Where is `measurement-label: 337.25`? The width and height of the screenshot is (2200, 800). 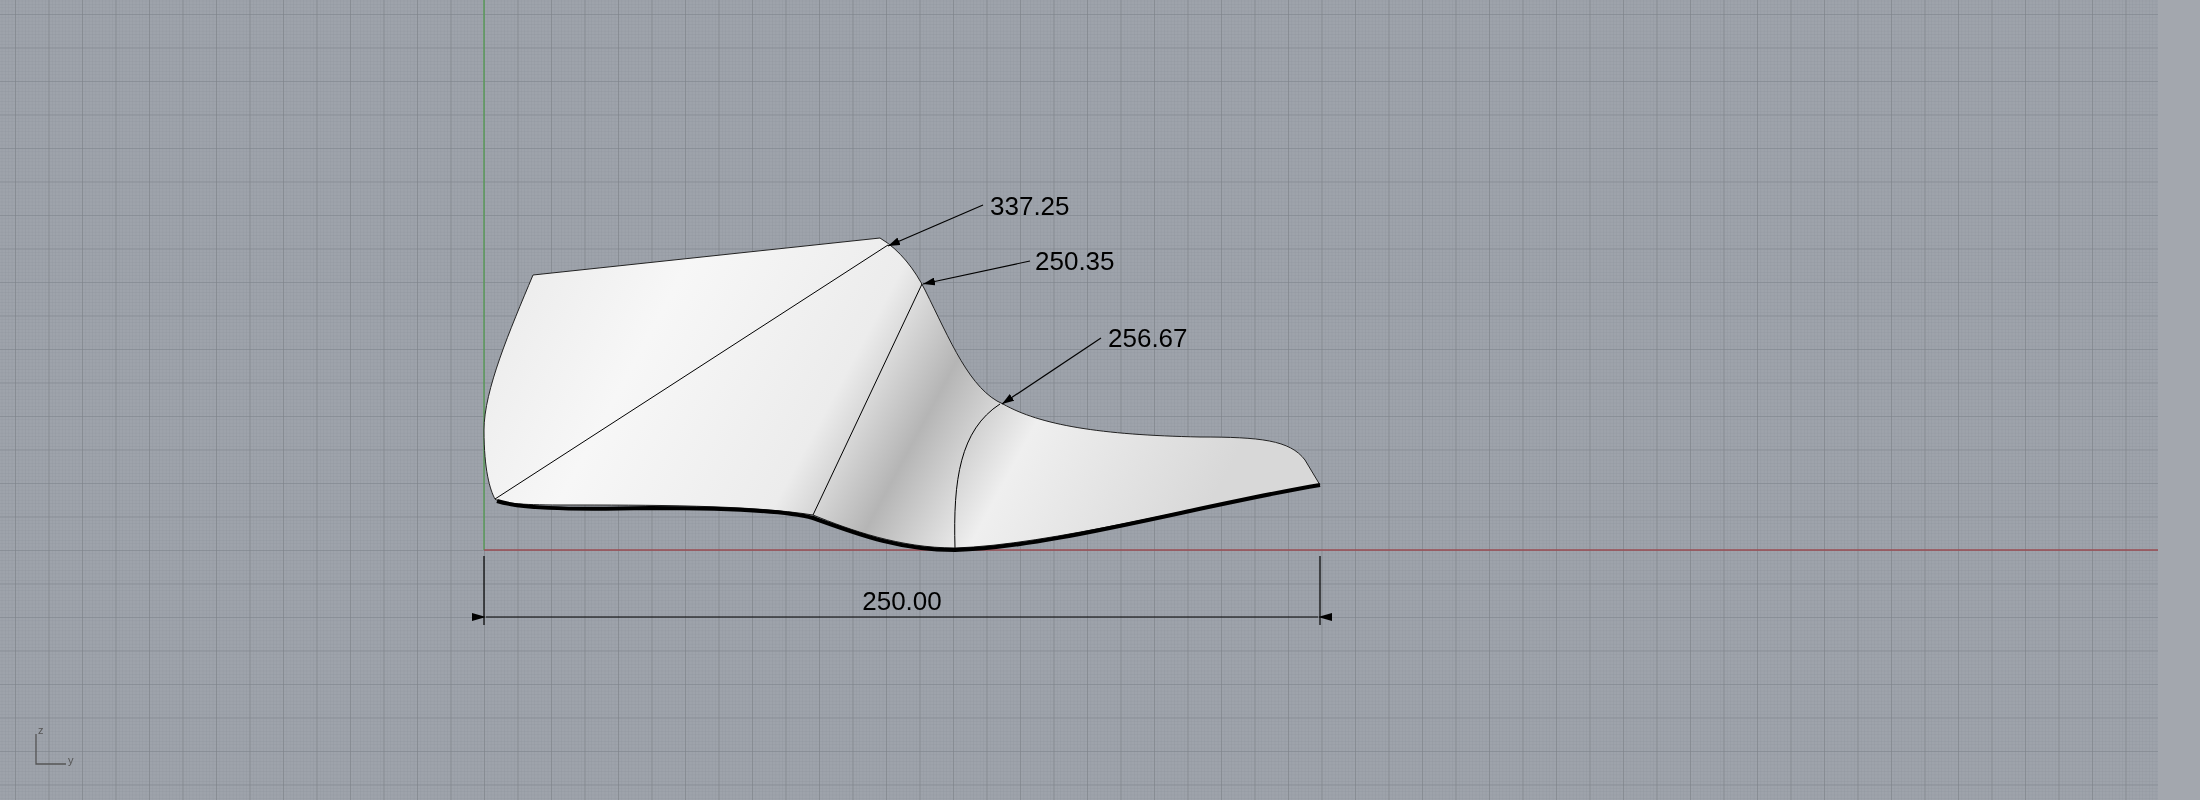
measurement-label: 337.25 is located at coordinates (1030, 206).